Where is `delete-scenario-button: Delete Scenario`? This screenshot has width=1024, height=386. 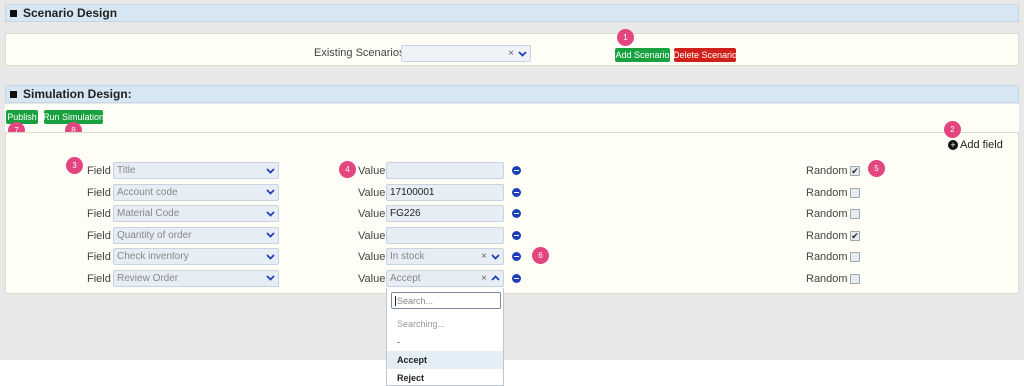
delete-scenario-button: Delete Scenario is located at coordinates (705, 55).